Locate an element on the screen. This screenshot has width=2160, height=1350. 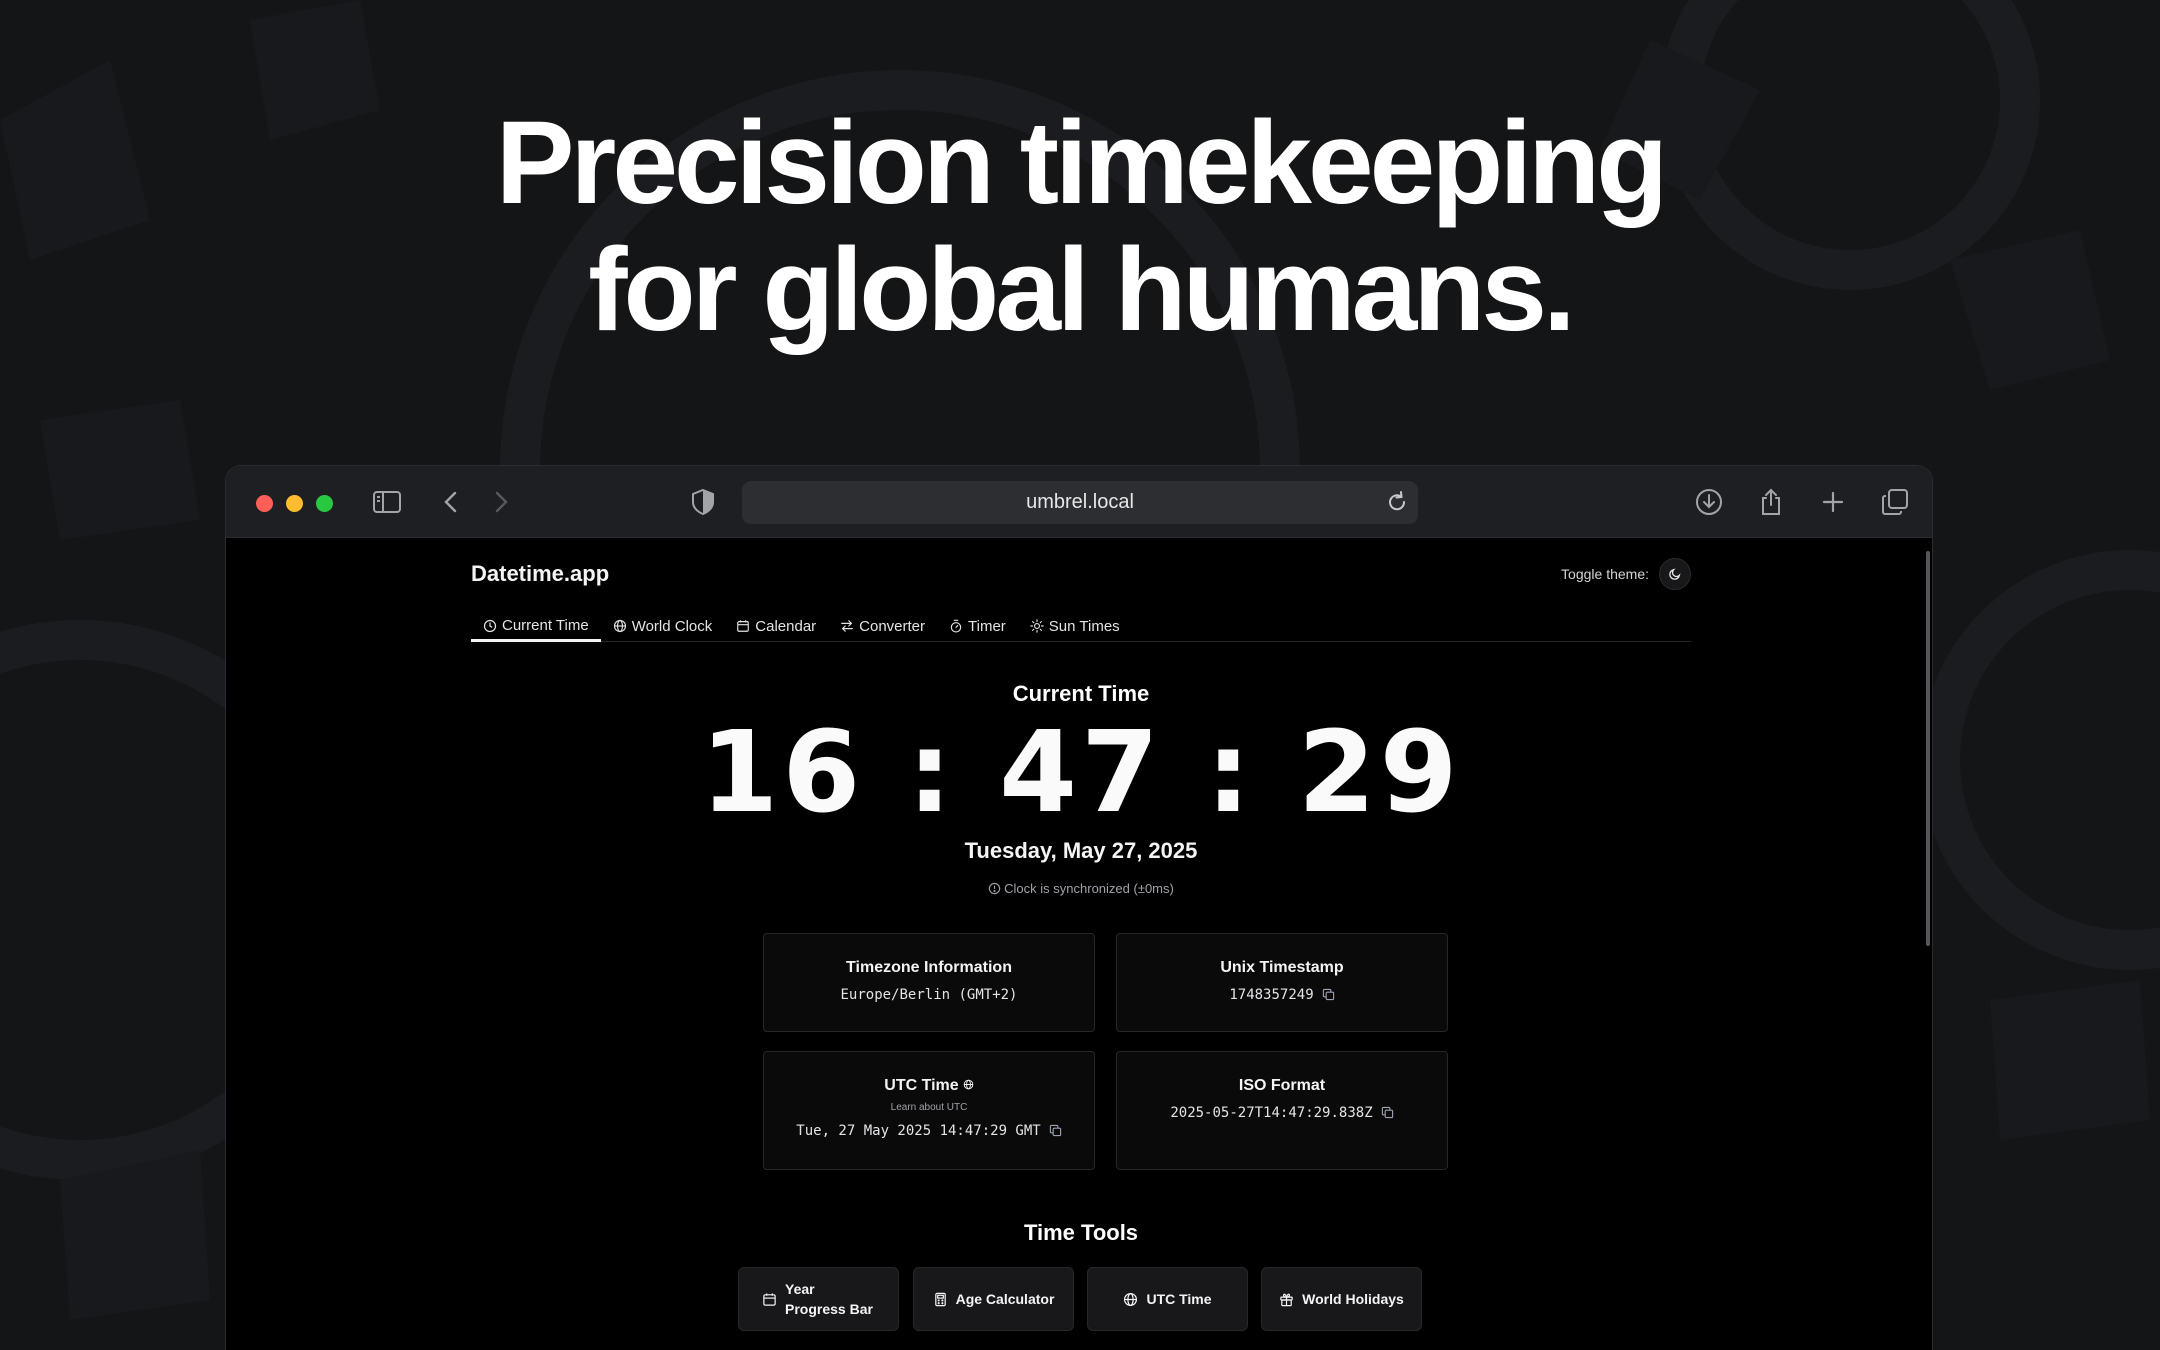
sun-icon is located at coordinates (1037, 626).